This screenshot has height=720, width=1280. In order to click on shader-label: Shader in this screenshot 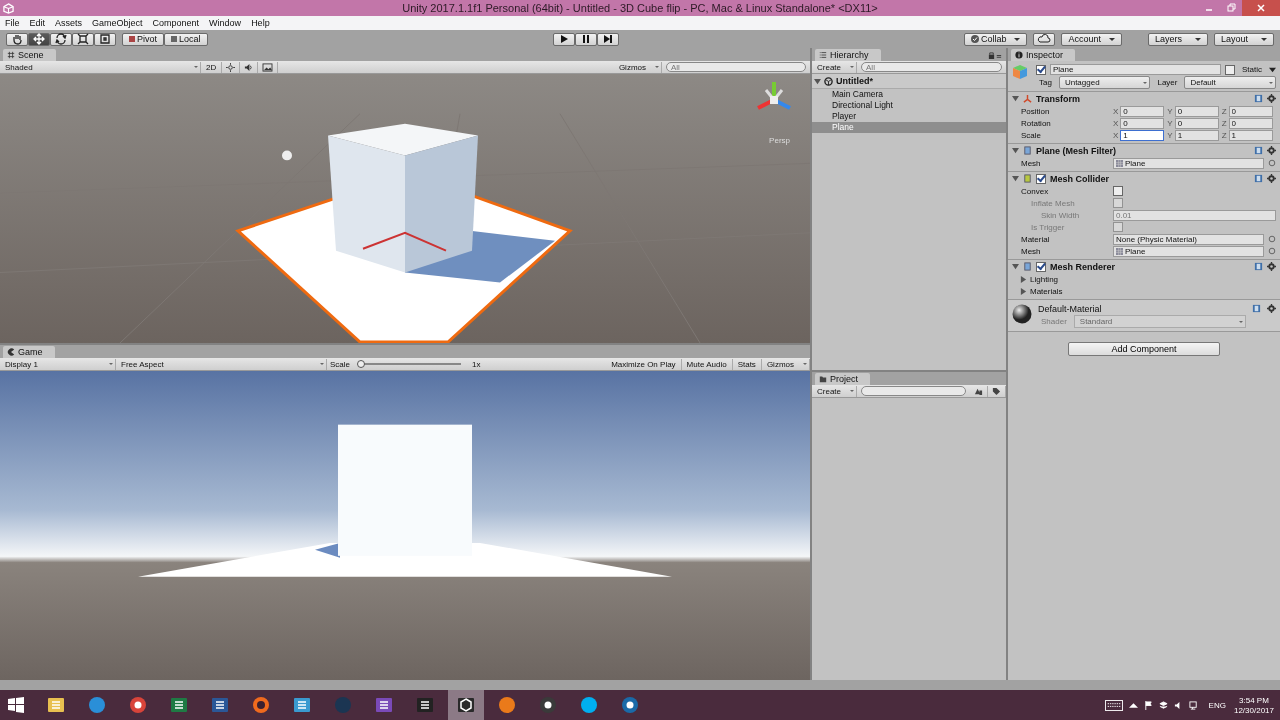, I will do `click(1054, 321)`.